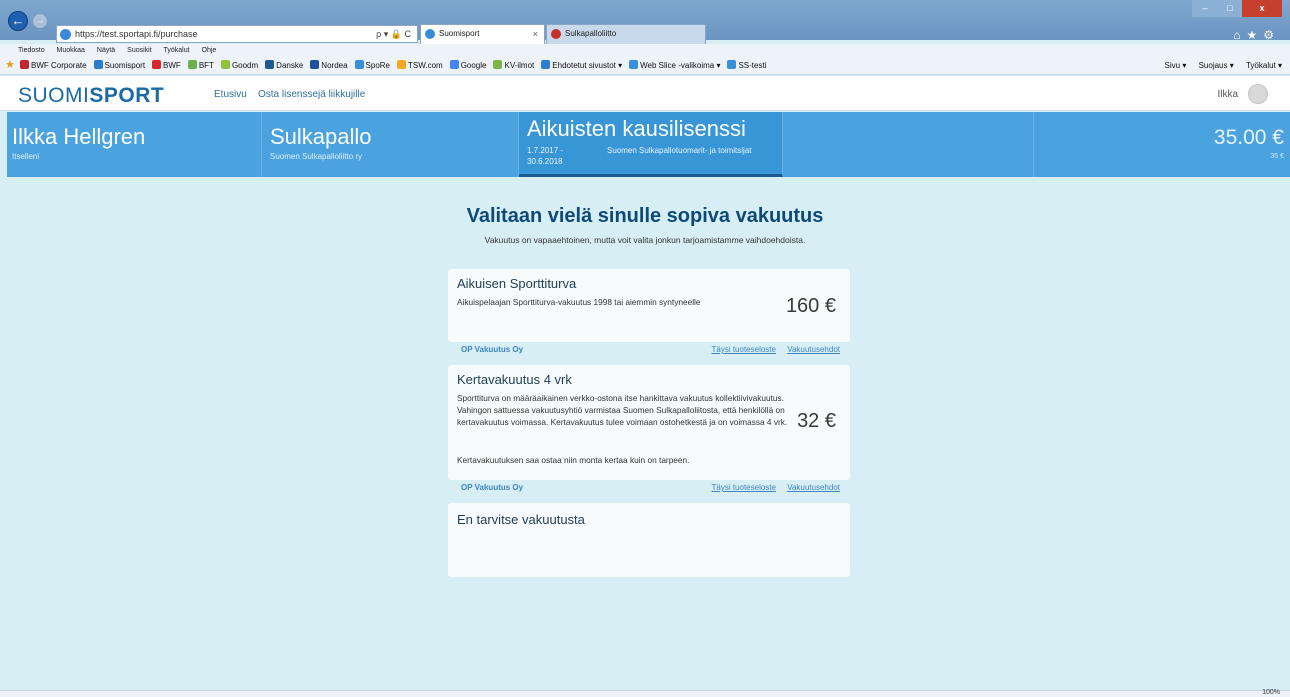 The height and width of the screenshot is (697, 1290). What do you see at coordinates (752, 65) in the screenshot?
I see `favorite-label: SS-testi` at bounding box center [752, 65].